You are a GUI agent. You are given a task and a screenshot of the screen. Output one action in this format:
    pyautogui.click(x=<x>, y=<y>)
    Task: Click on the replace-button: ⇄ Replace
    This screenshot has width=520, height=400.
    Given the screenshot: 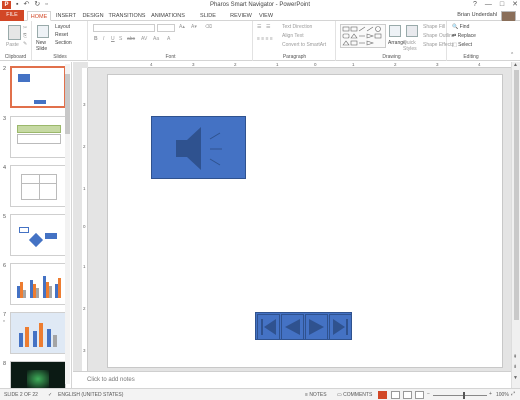 What is the action you would take?
    pyautogui.click(x=464, y=36)
    